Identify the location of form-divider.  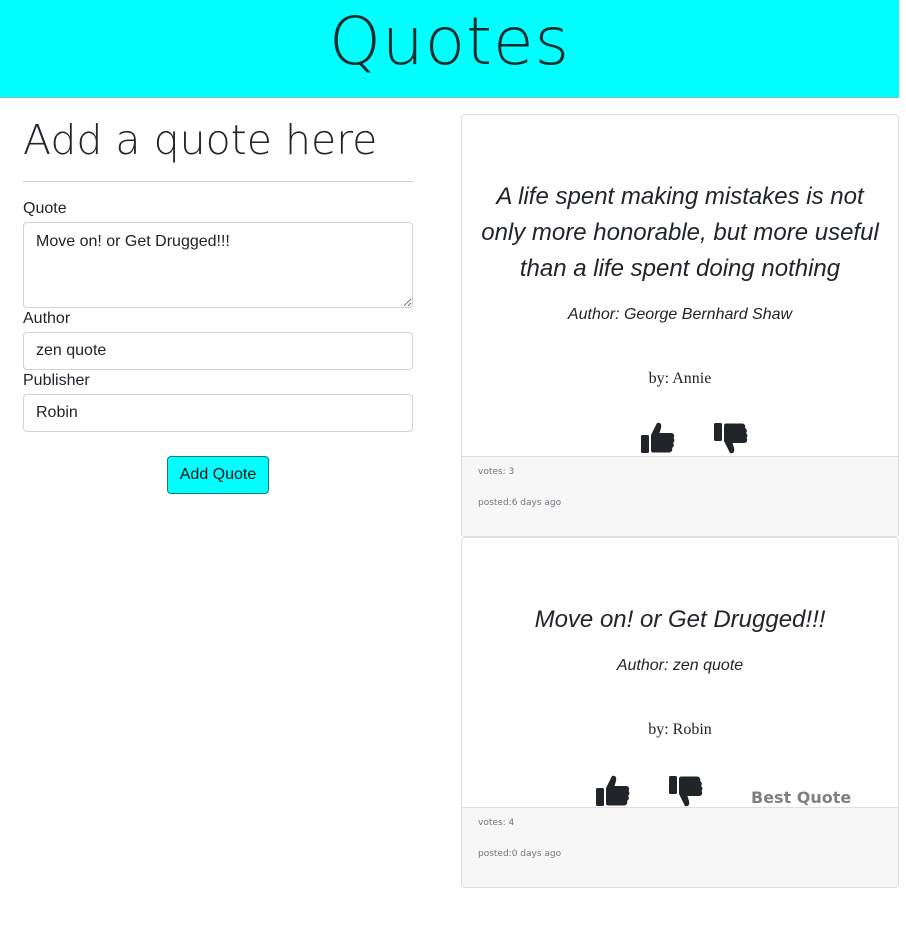
(218, 181).